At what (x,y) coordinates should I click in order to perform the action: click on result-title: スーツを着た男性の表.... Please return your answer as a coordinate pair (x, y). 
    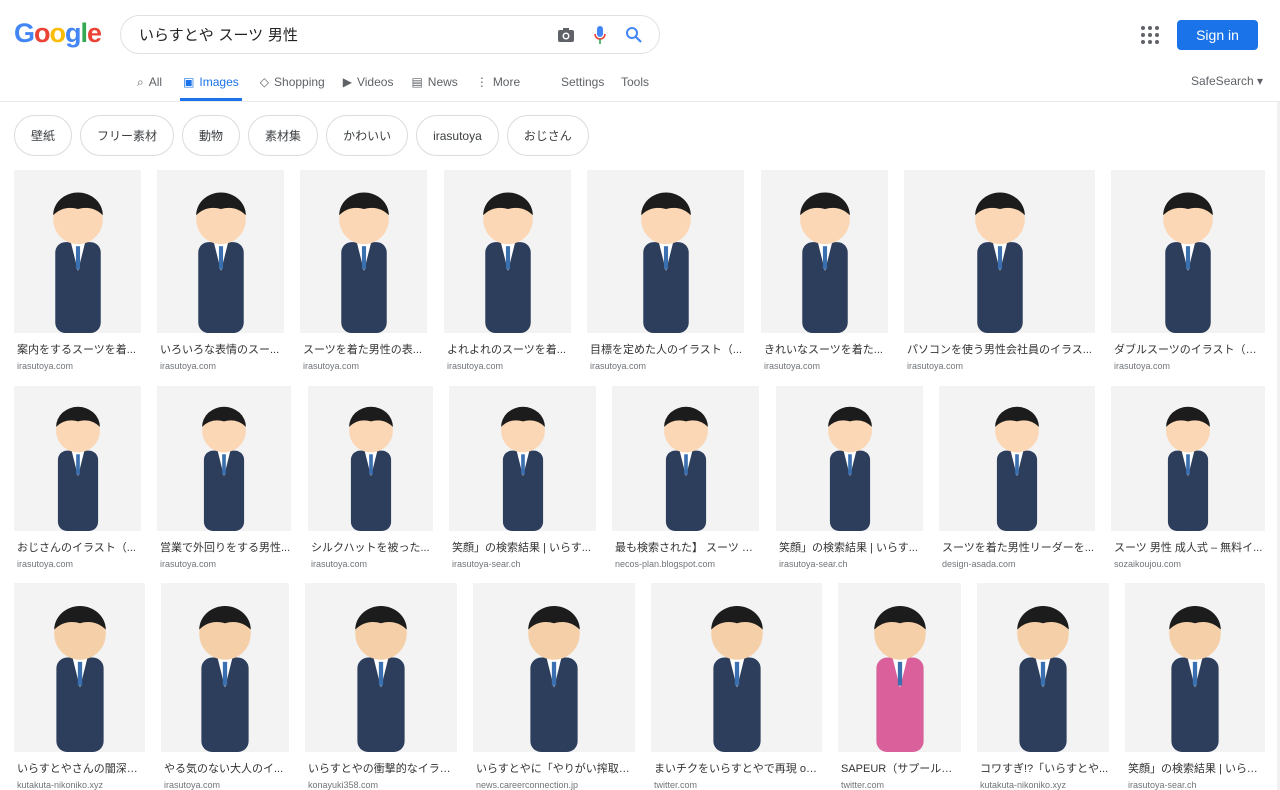
    Looking at the image, I should click on (363, 349).